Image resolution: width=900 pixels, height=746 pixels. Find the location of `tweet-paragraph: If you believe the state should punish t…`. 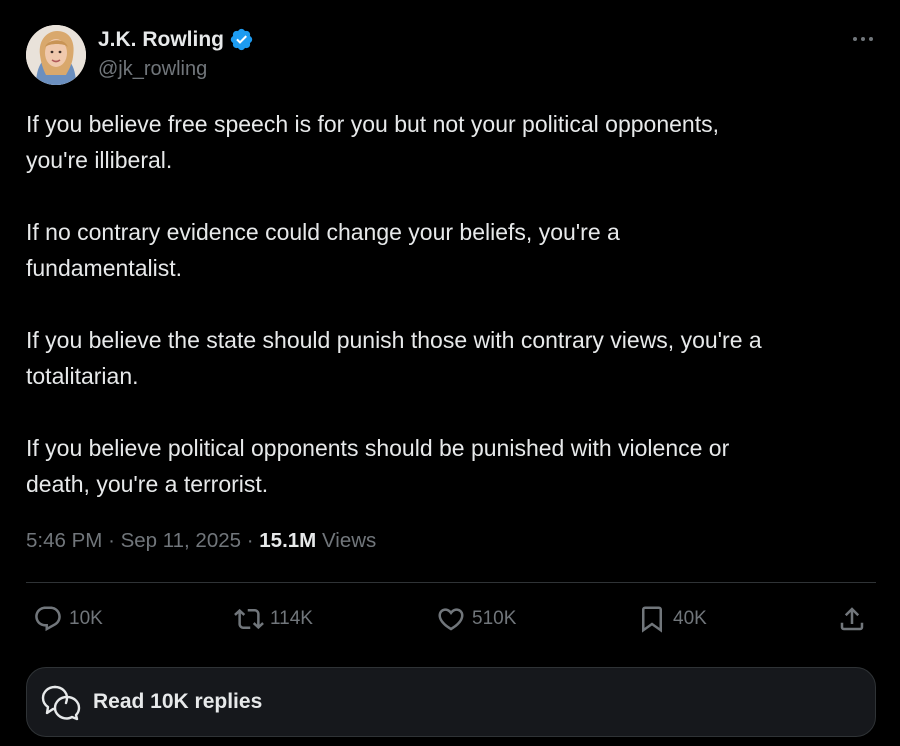

tweet-paragraph: If you believe the state should punish t… is located at coordinates (394, 358).